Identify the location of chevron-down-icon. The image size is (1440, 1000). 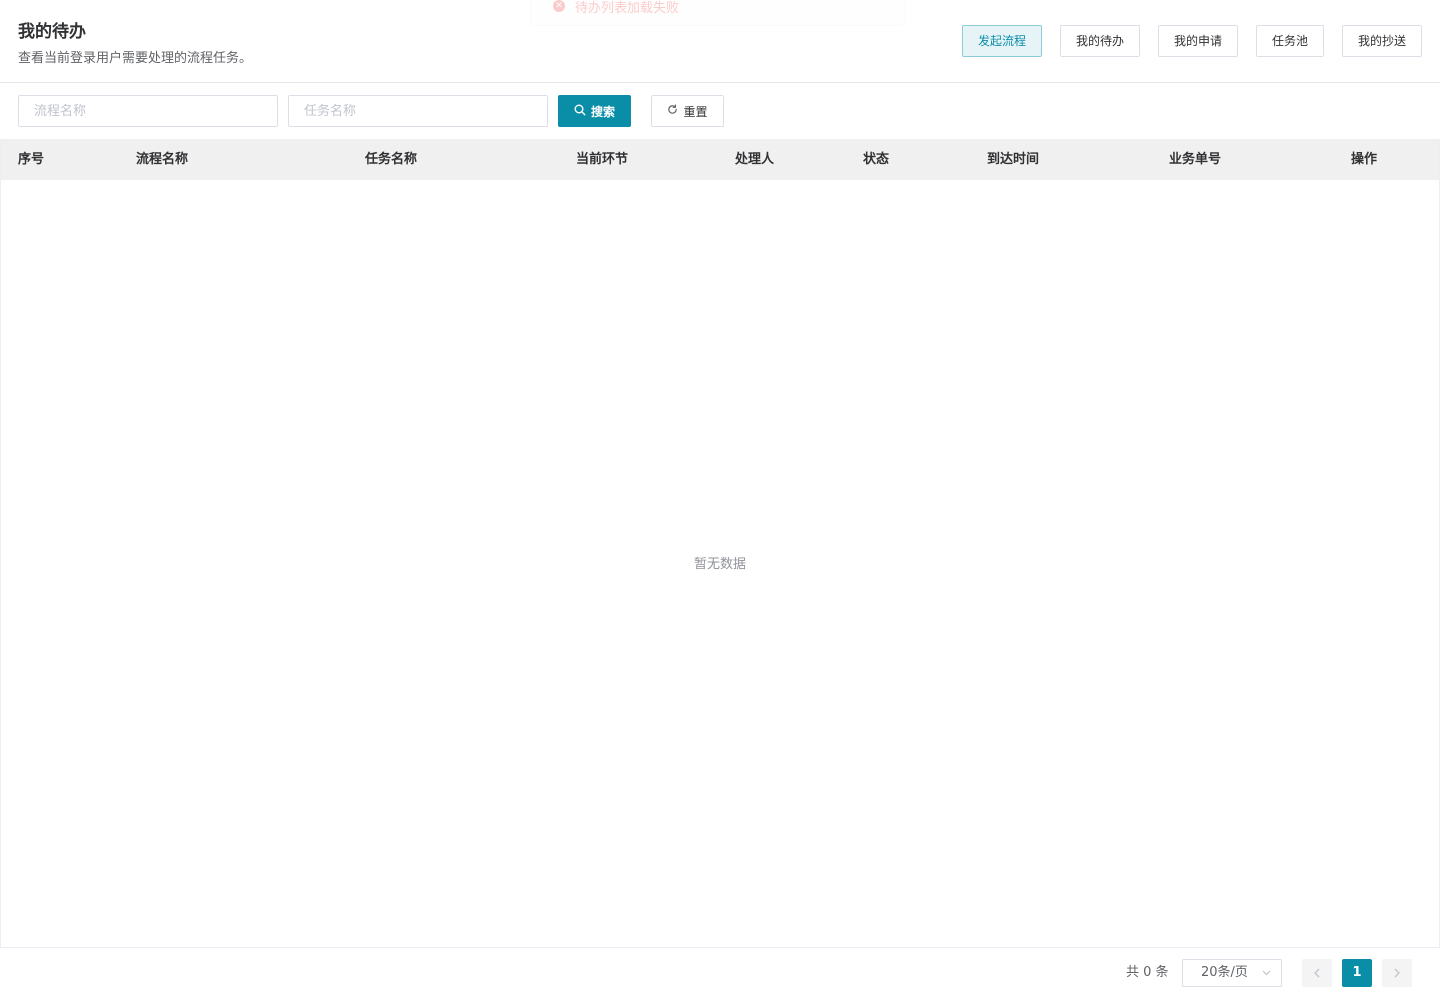
(1266, 978).